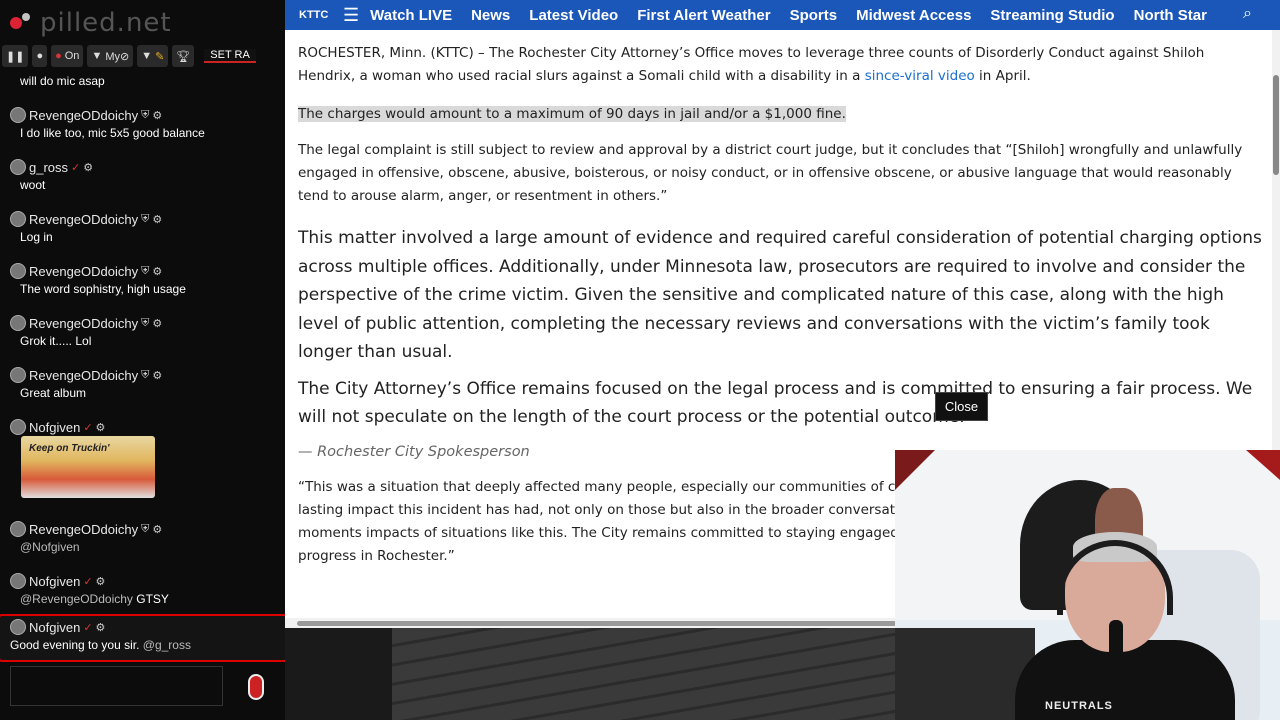 The image size is (1280, 720). I want to click on message-body: Good evening to you sir., so click(75, 645).